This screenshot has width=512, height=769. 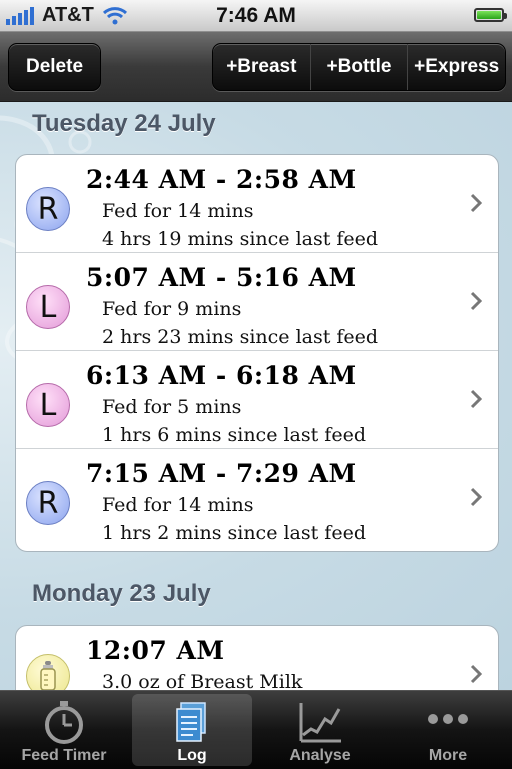 I want to click on add-breast-button: +Breast, so click(x=262, y=67).